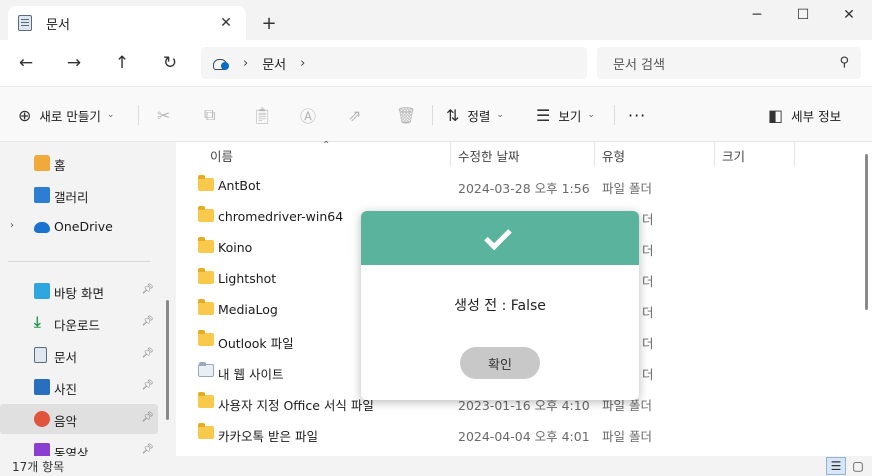 Image resolution: width=872 pixels, height=476 pixels. What do you see at coordinates (12, 225) in the screenshot?
I see `expand-chevron-icon: ›` at bounding box center [12, 225].